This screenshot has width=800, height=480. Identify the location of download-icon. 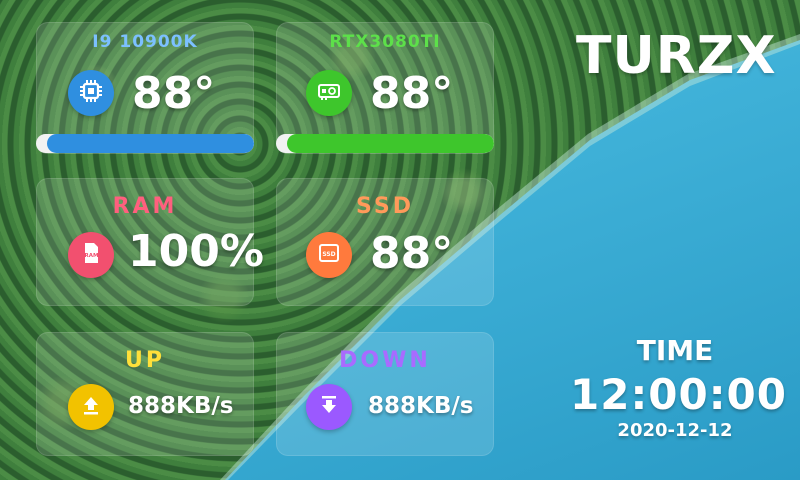
(329, 407).